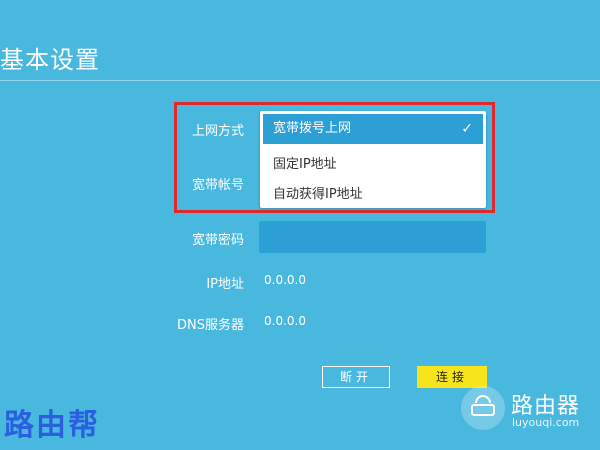 The height and width of the screenshot is (450, 600). What do you see at coordinates (452, 377) in the screenshot?
I see `connect-button: 连接` at bounding box center [452, 377].